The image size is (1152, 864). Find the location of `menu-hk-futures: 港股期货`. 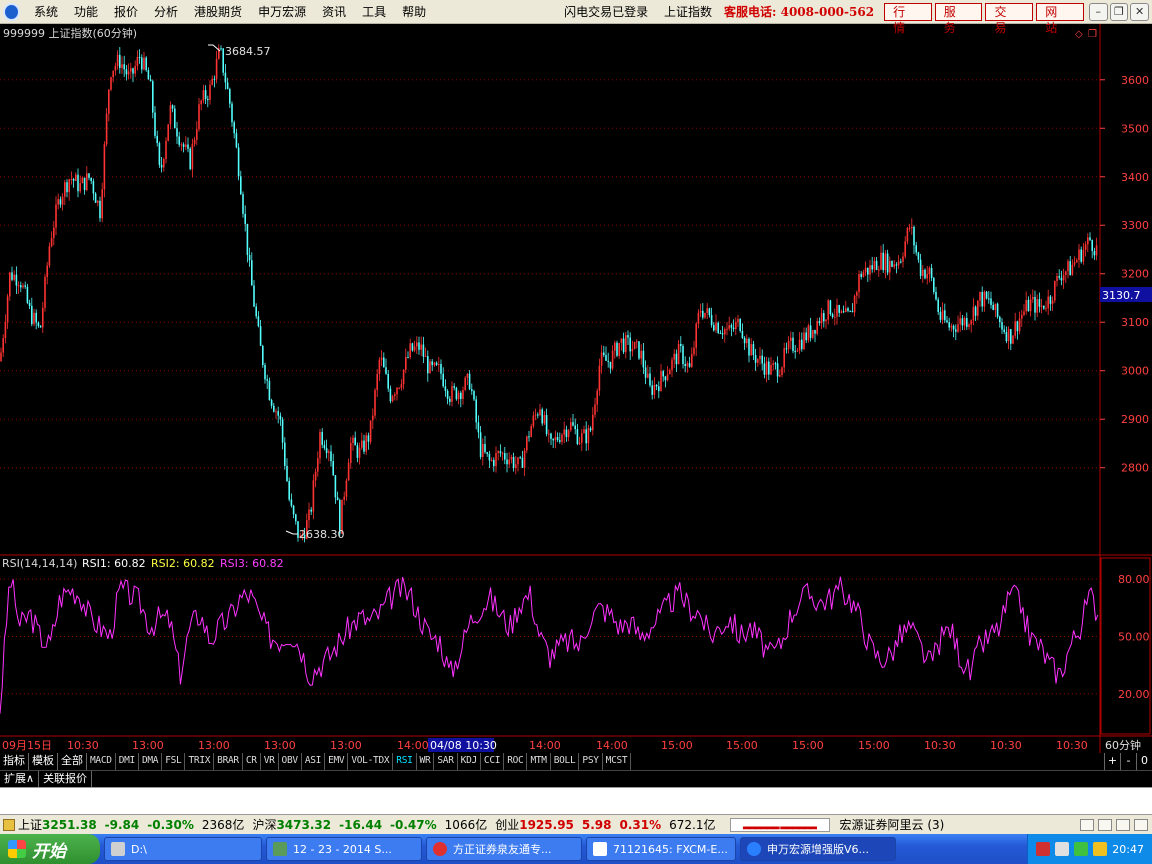

menu-hk-futures: 港股期货 is located at coordinates (218, 12).